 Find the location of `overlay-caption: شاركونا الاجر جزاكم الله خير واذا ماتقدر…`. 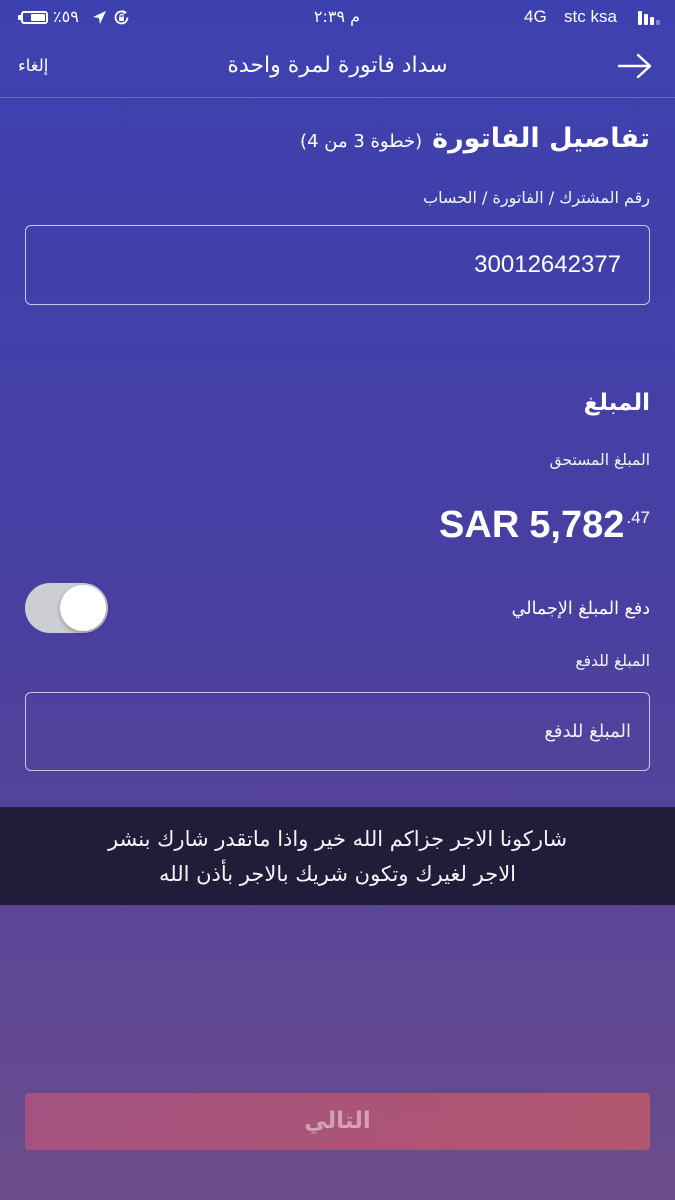

overlay-caption: شاركونا الاجر جزاكم الله خير واذا ماتقدر… is located at coordinates (337, 856).